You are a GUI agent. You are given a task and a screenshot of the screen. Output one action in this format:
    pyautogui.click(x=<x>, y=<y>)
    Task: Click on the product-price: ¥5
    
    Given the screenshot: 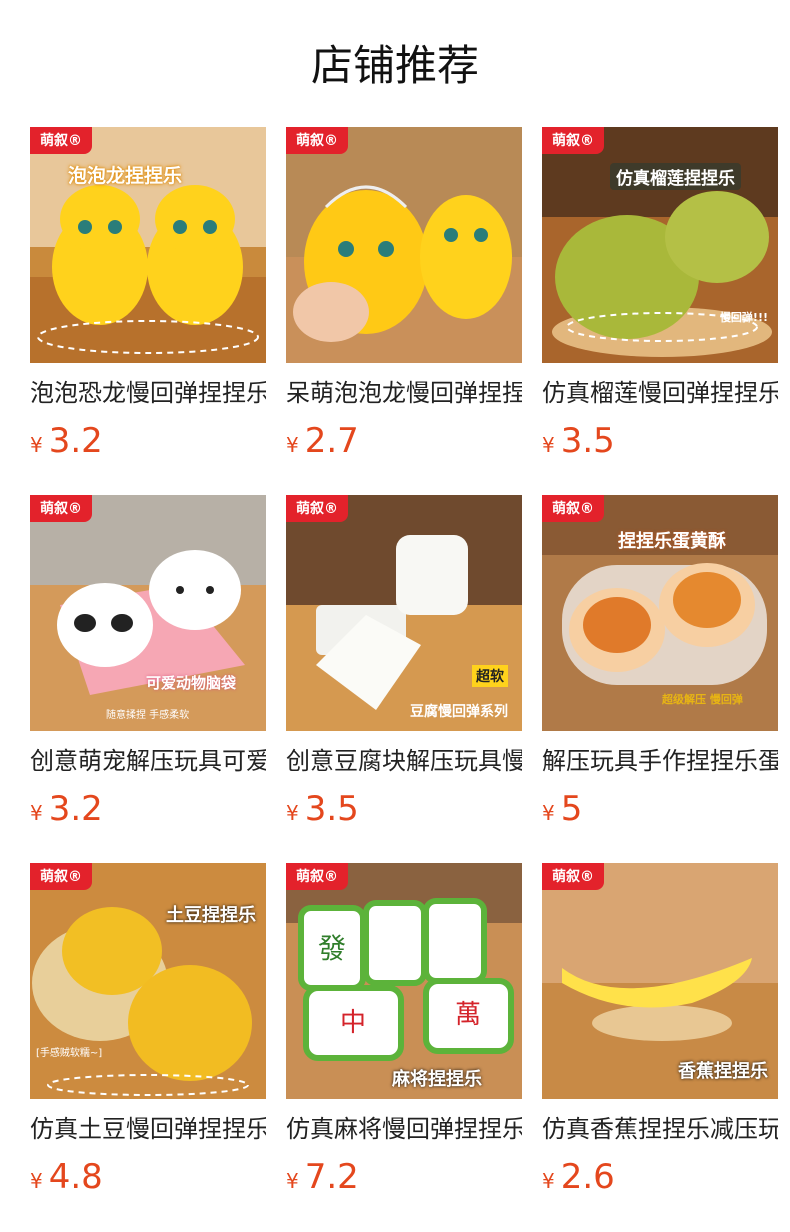 What is the action you would take?
    pyautogui.click(x=562, y=809)
    